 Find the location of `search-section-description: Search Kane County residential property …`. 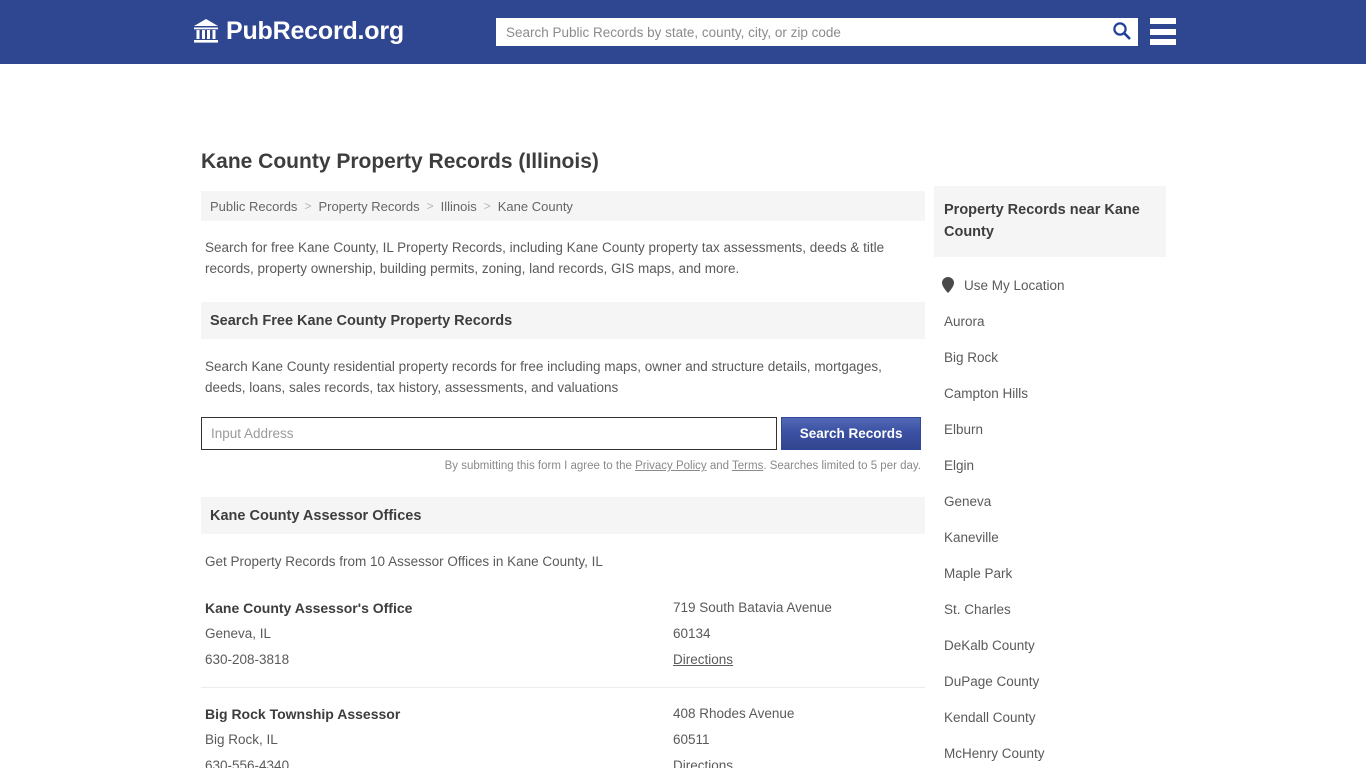

search-section-description: Search Kane County residential property … is located at coordinates (543, 377).